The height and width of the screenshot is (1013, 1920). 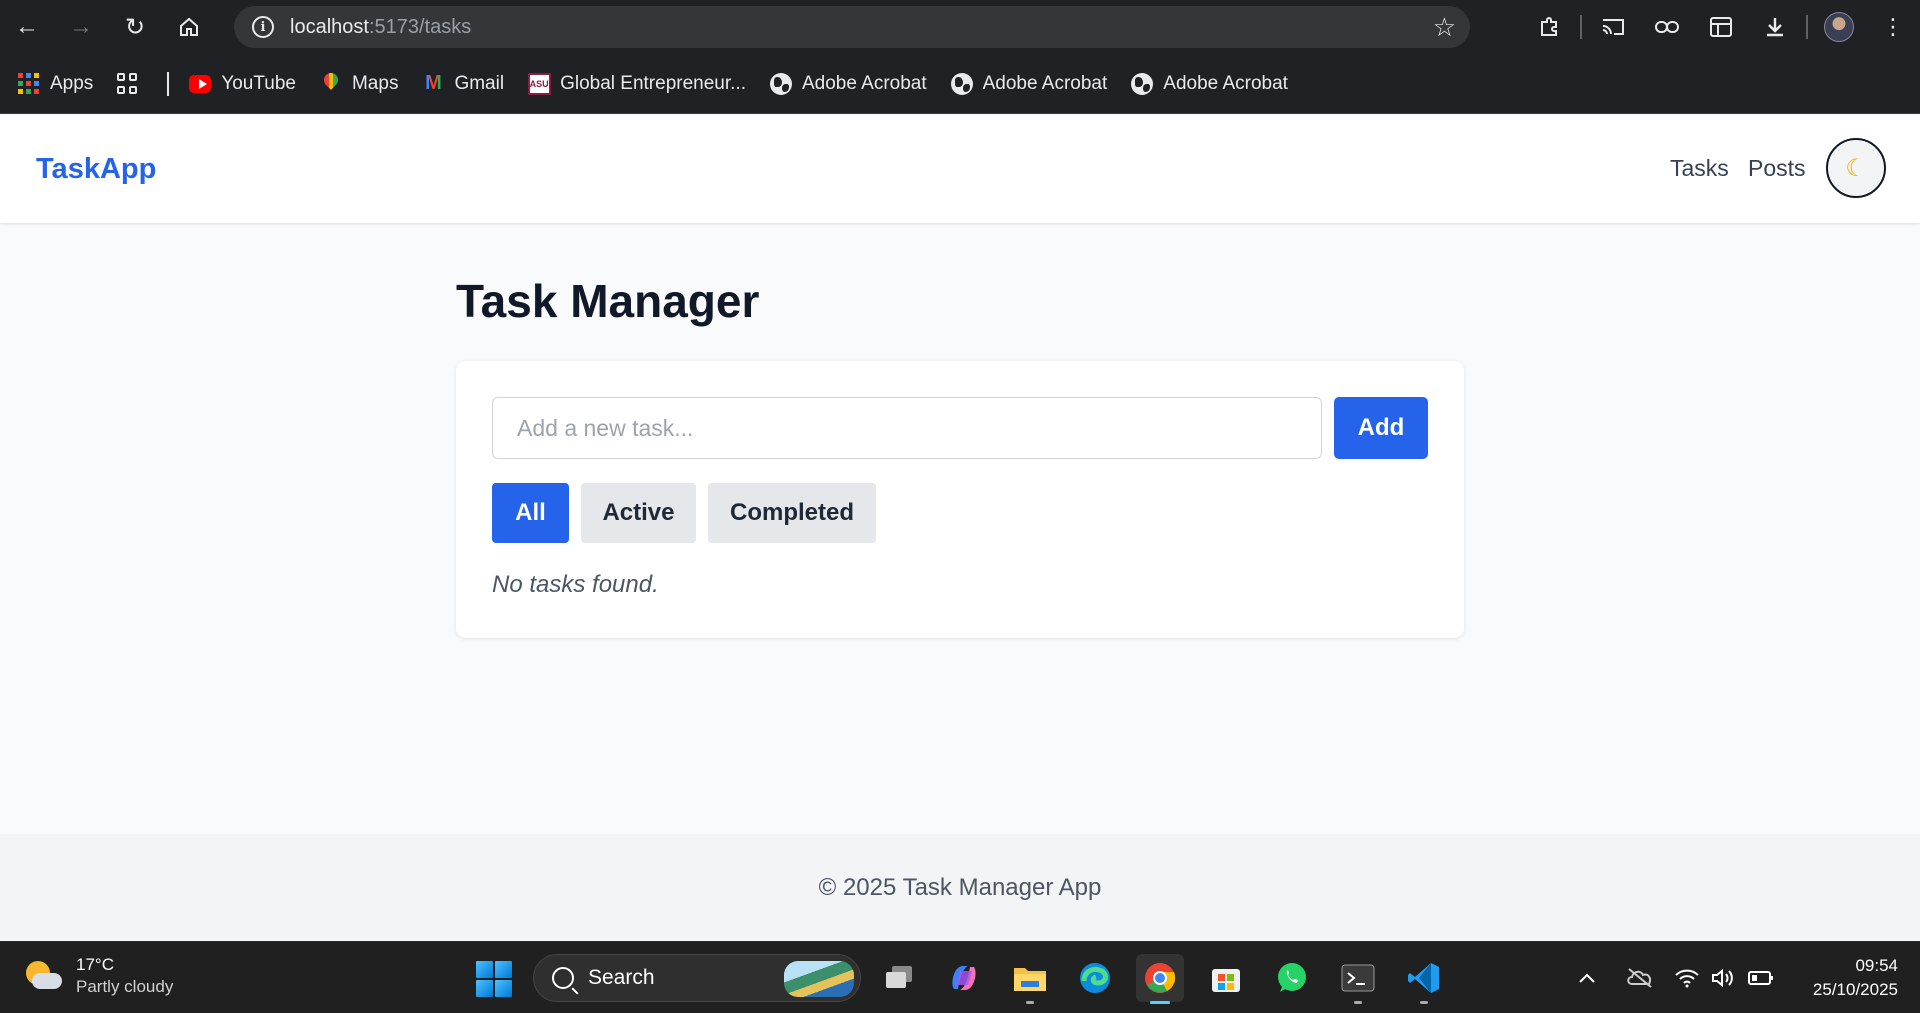 I want to click on apps-grid-icon, so click(x=29, y=83).